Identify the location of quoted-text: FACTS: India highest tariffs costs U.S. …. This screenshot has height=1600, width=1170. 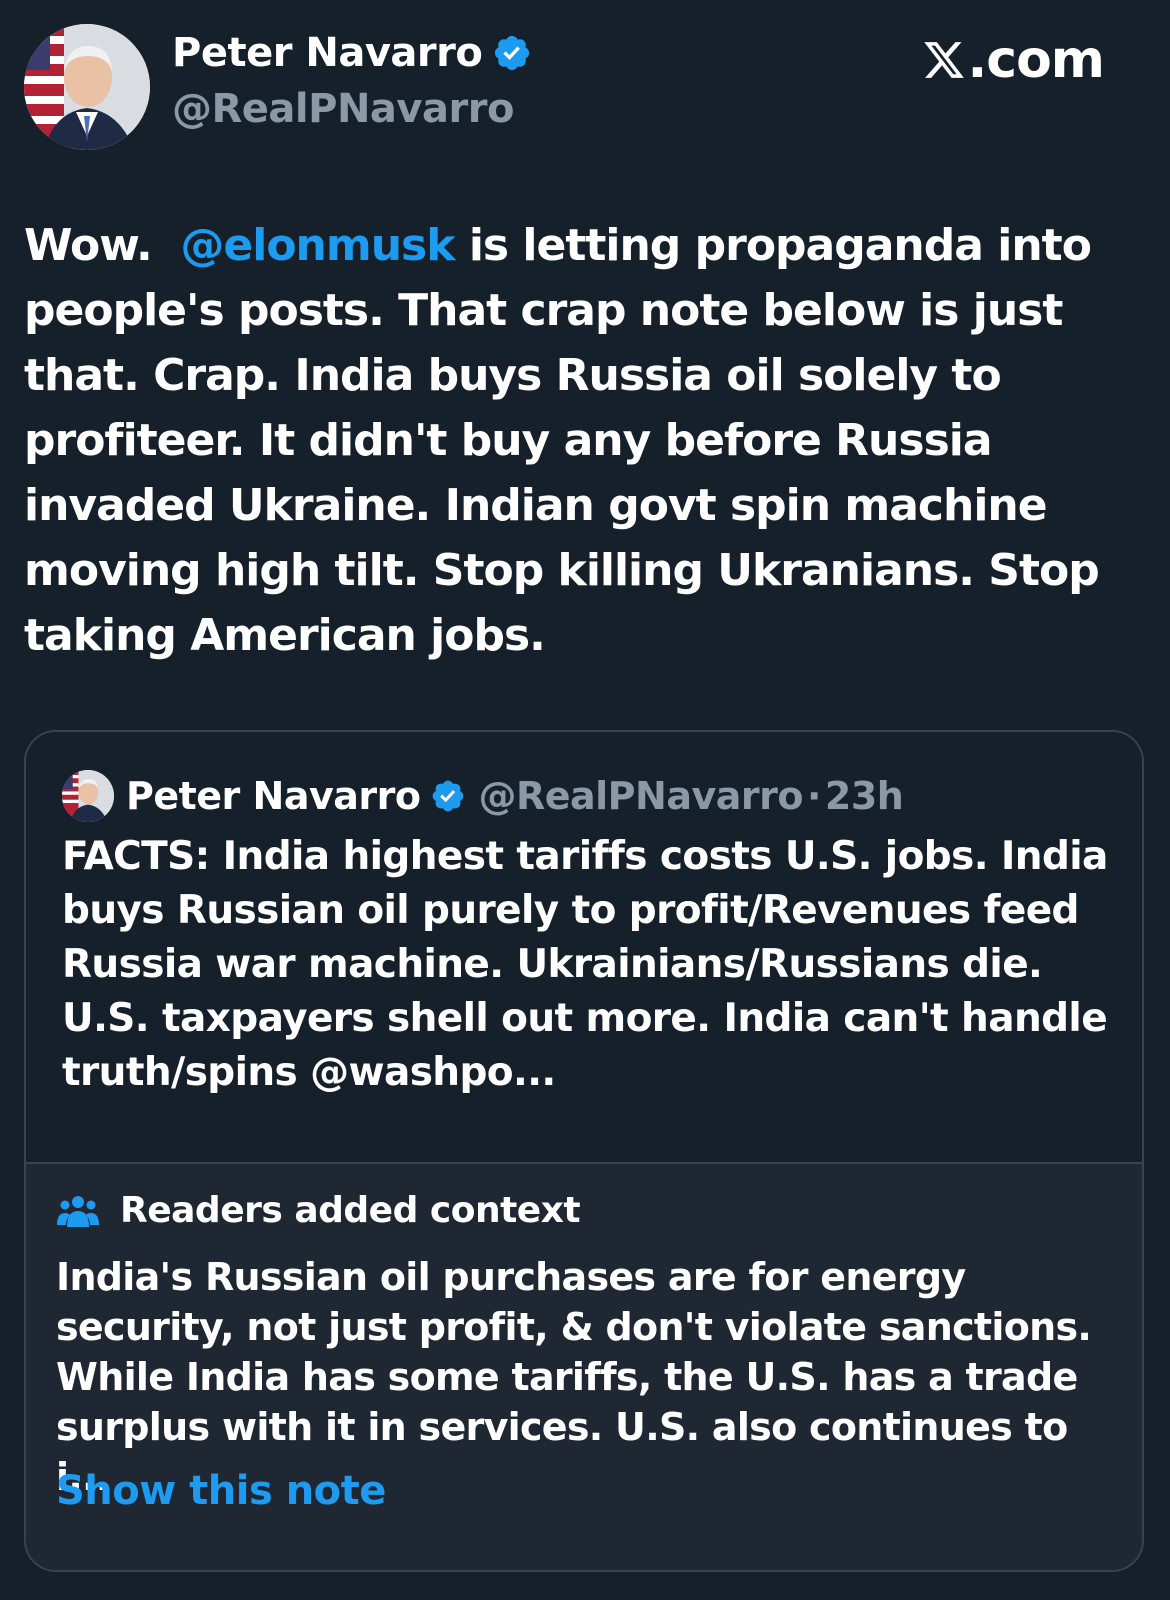
(585, 964).